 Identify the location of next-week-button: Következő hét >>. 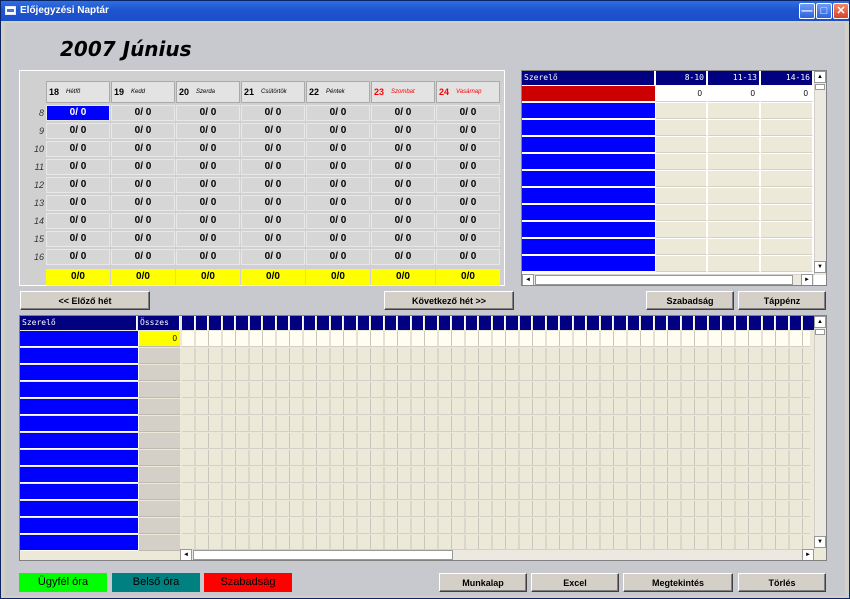
(449, 300).